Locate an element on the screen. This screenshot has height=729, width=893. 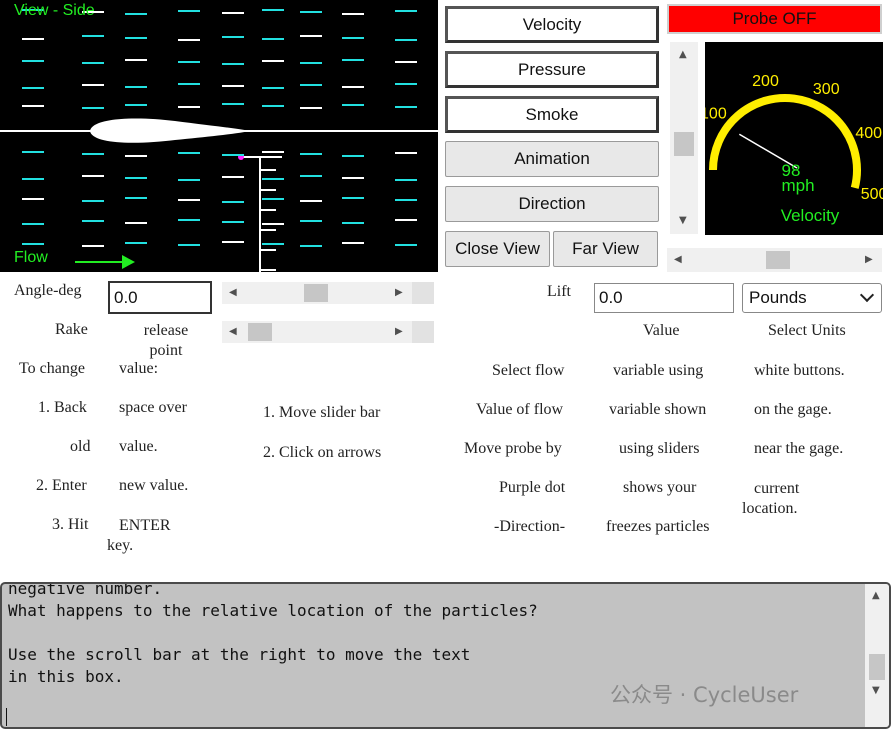
instr-r2c3: on the gage. is located at coordinates (793, 409).